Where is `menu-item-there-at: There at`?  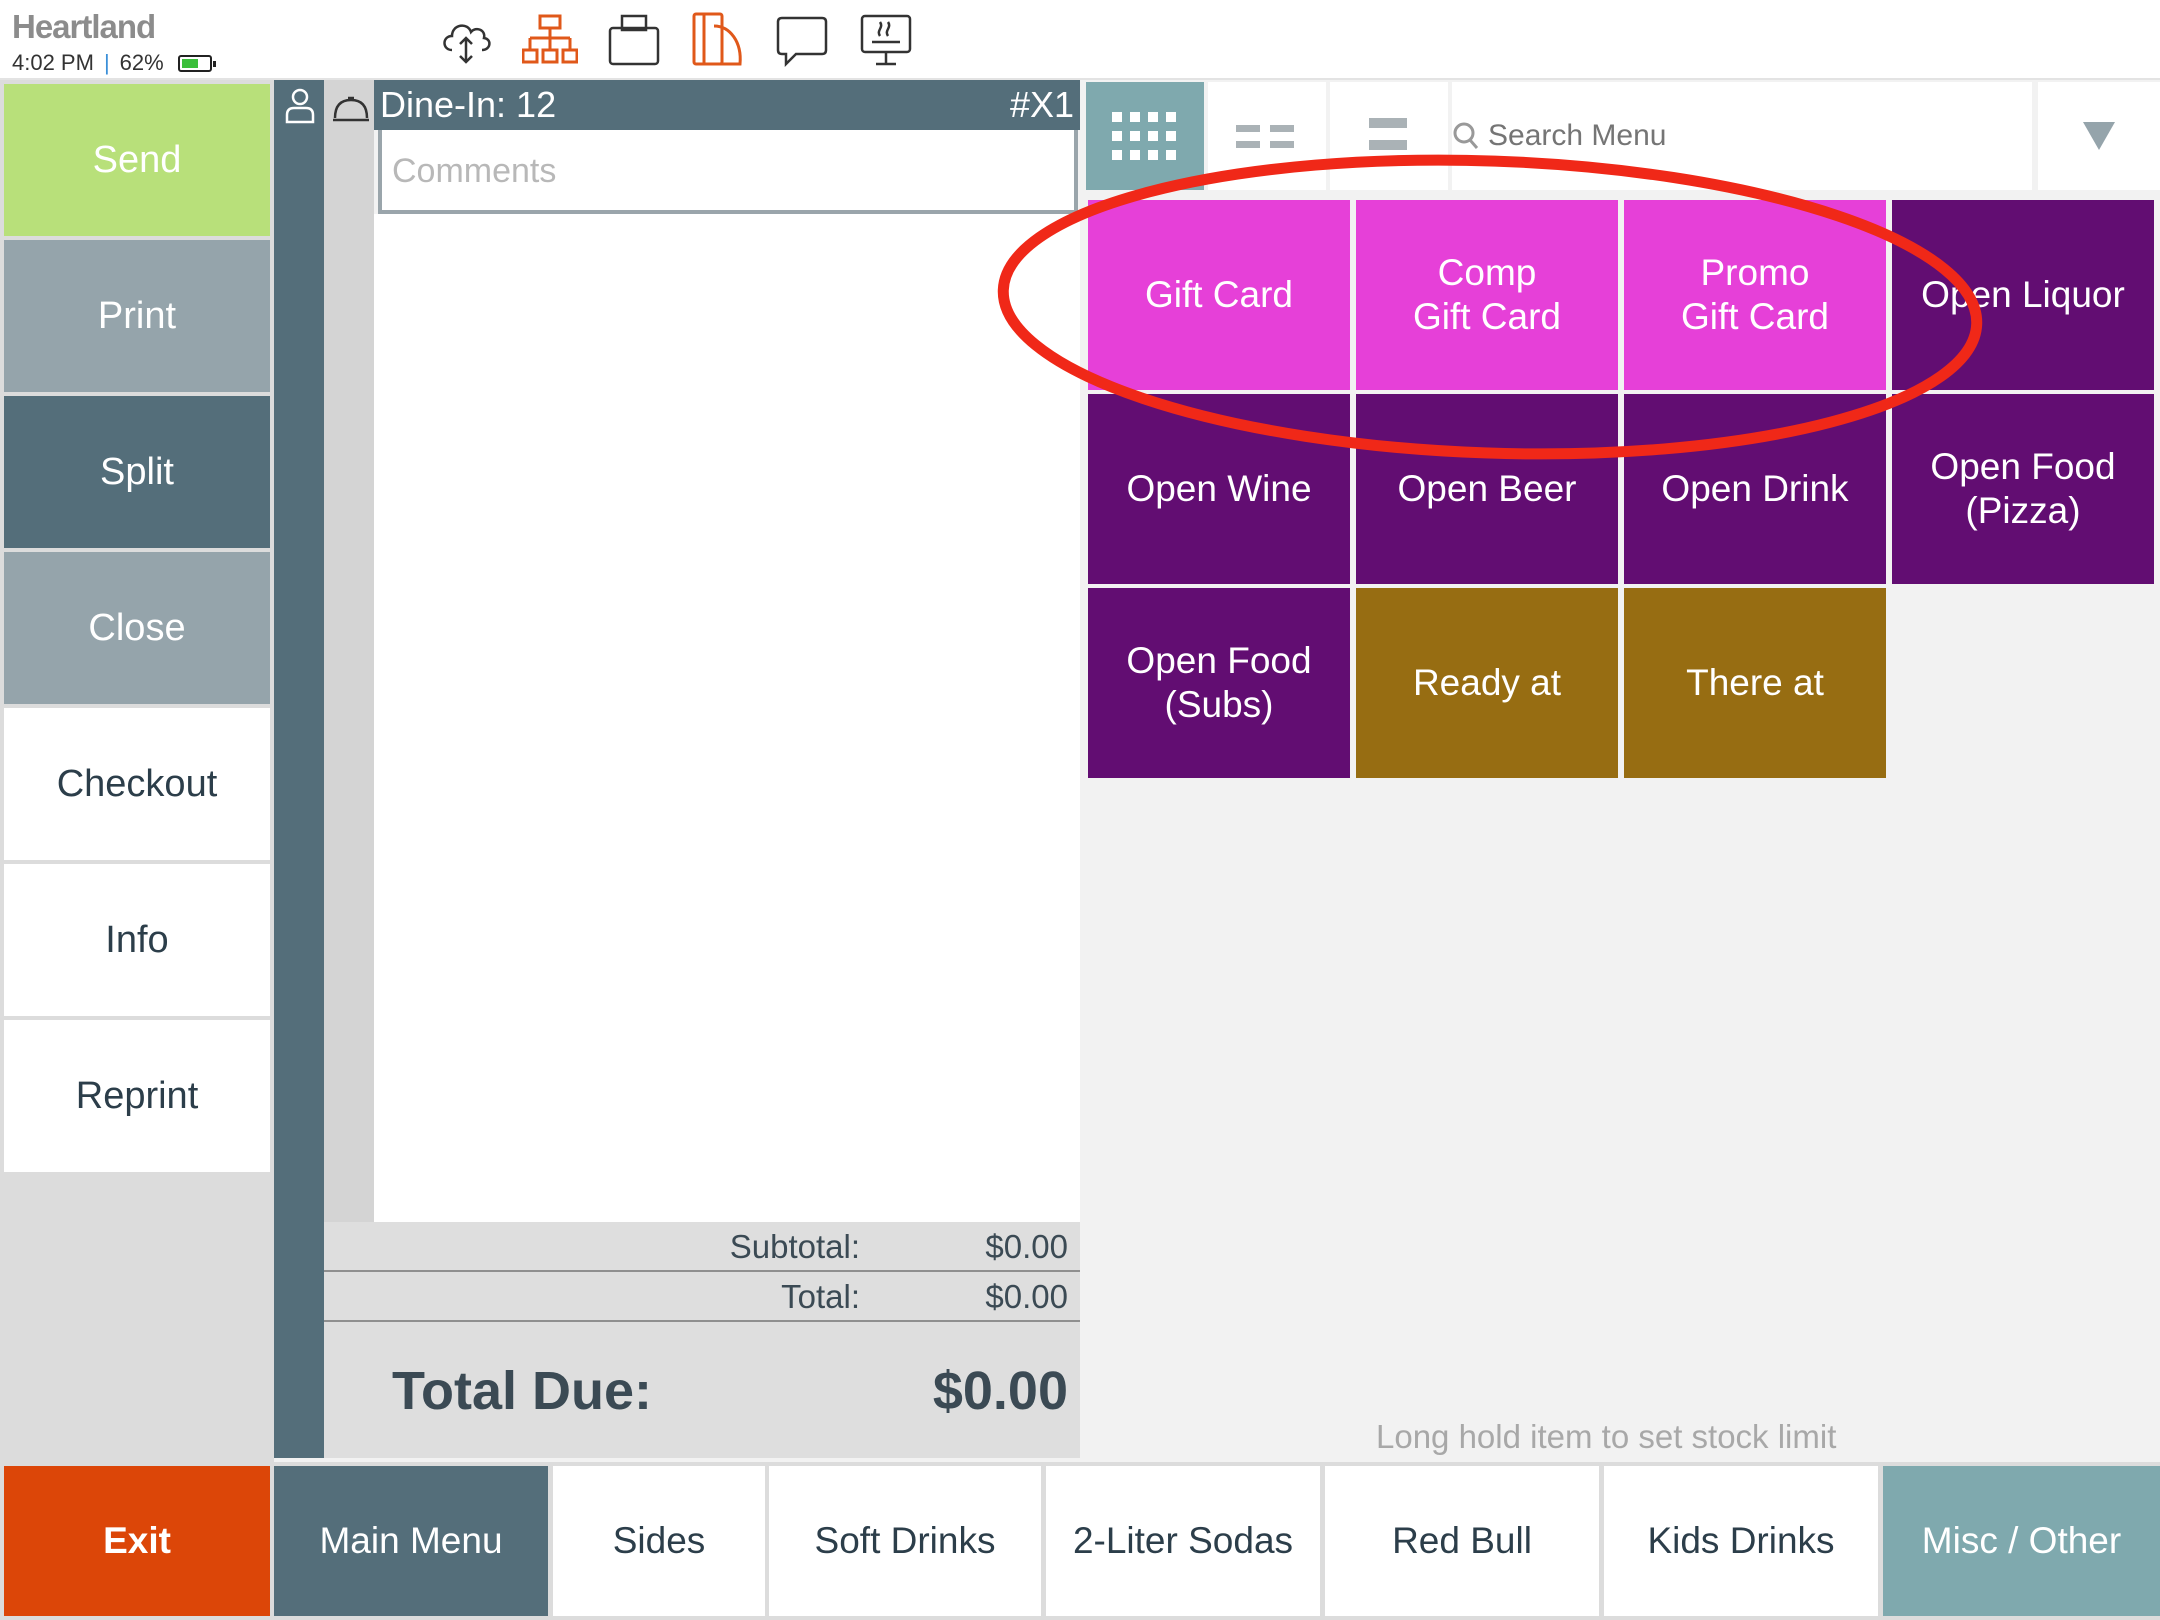
menu-item-there-at: There at is located at coordinates (1755, 683).